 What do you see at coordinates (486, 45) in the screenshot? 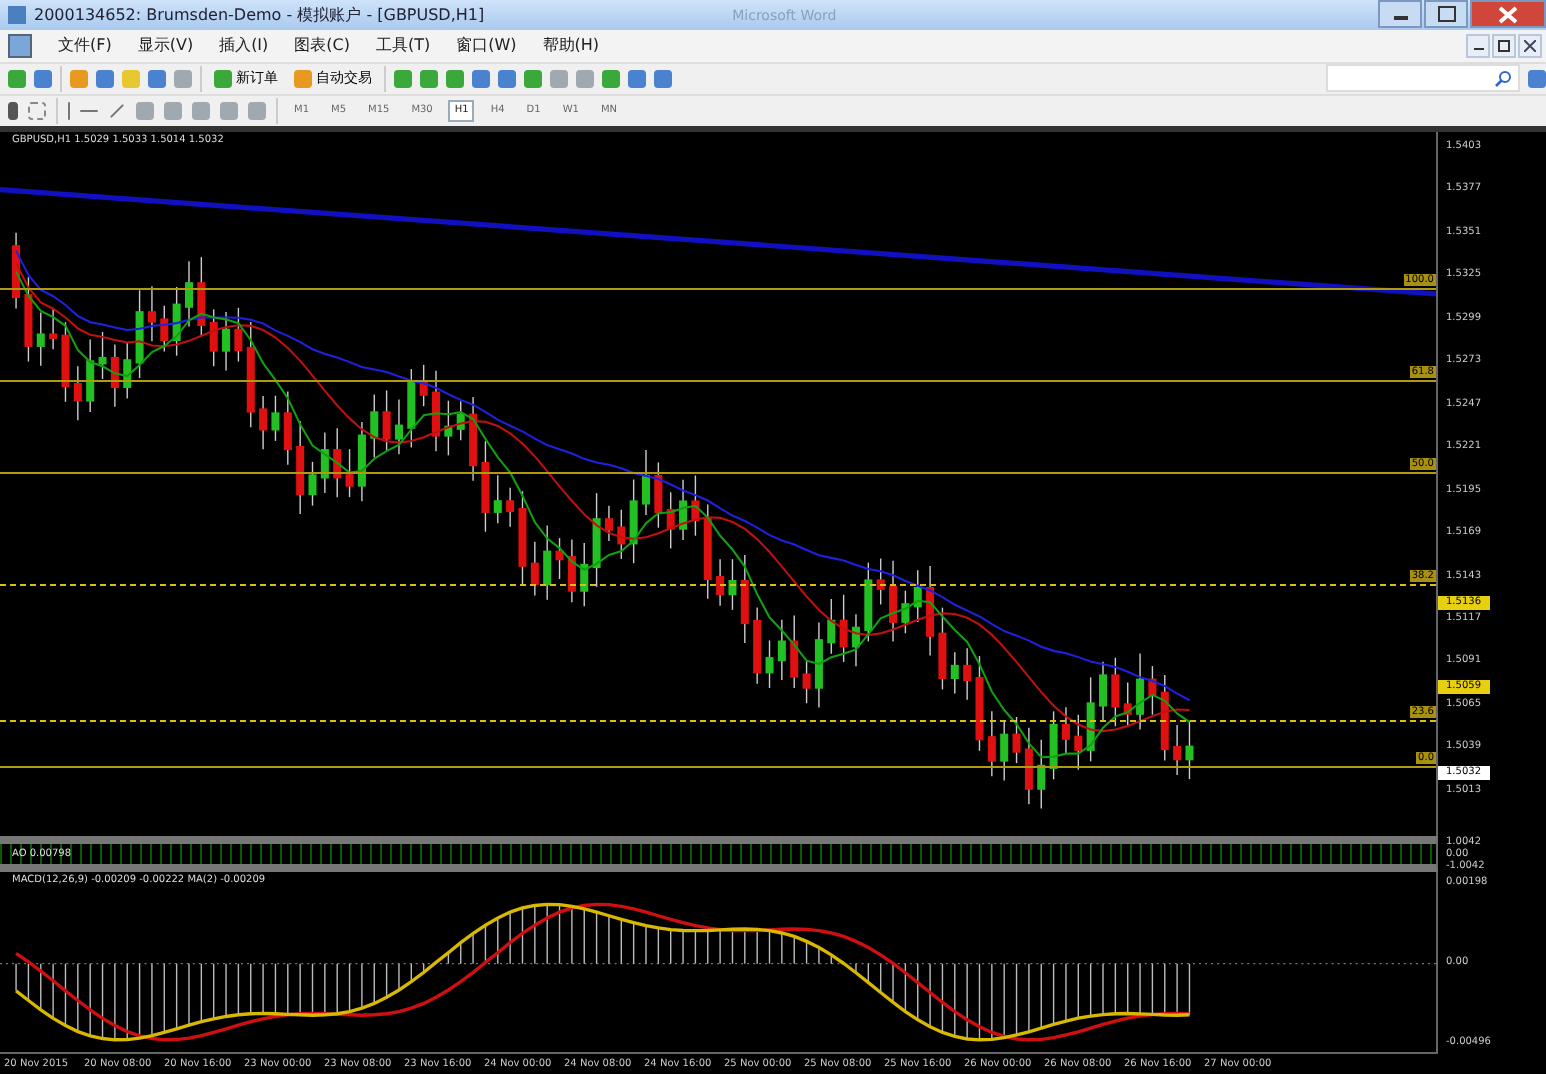
I see `menu-item: 窗口(W)` at bounding box center [486, 45].